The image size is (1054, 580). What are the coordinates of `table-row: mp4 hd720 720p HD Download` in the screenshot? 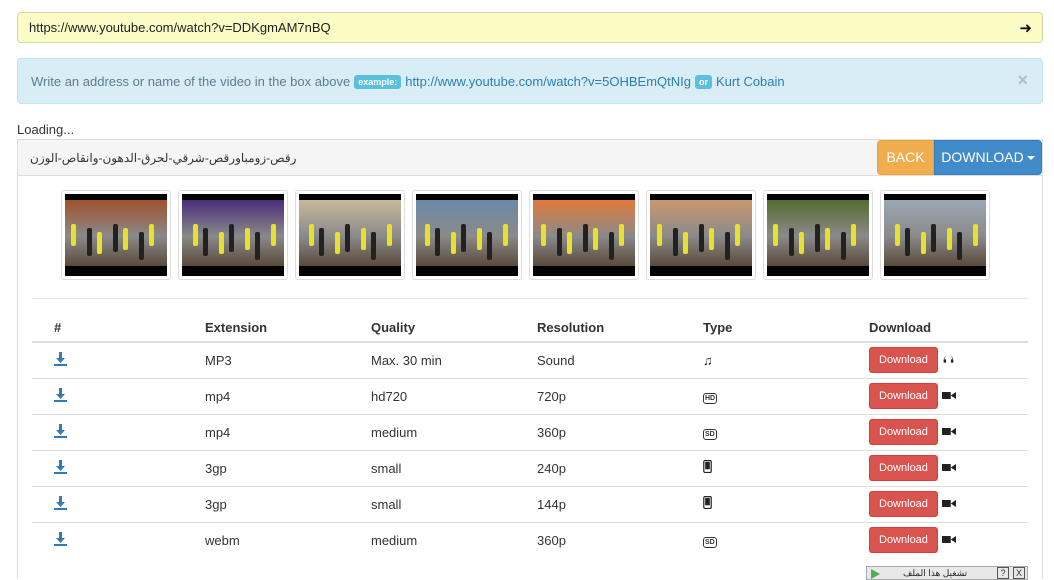 It's located at (530, 395).